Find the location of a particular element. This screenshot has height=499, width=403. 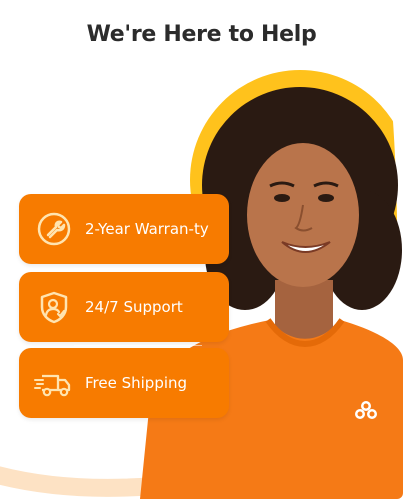

page-title: We're Here to Help is located at coordinates (201, 34).